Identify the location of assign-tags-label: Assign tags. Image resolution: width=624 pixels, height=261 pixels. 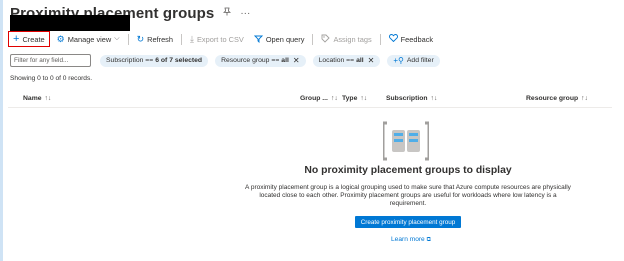
(352, 39).